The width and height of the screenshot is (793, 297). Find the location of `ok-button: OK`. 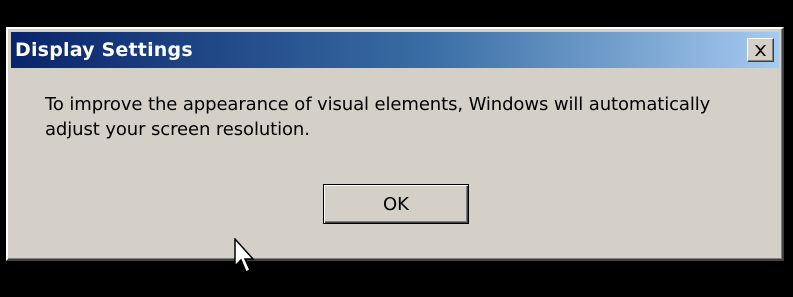

ok-button: OK is located at coordinates (396, 204).